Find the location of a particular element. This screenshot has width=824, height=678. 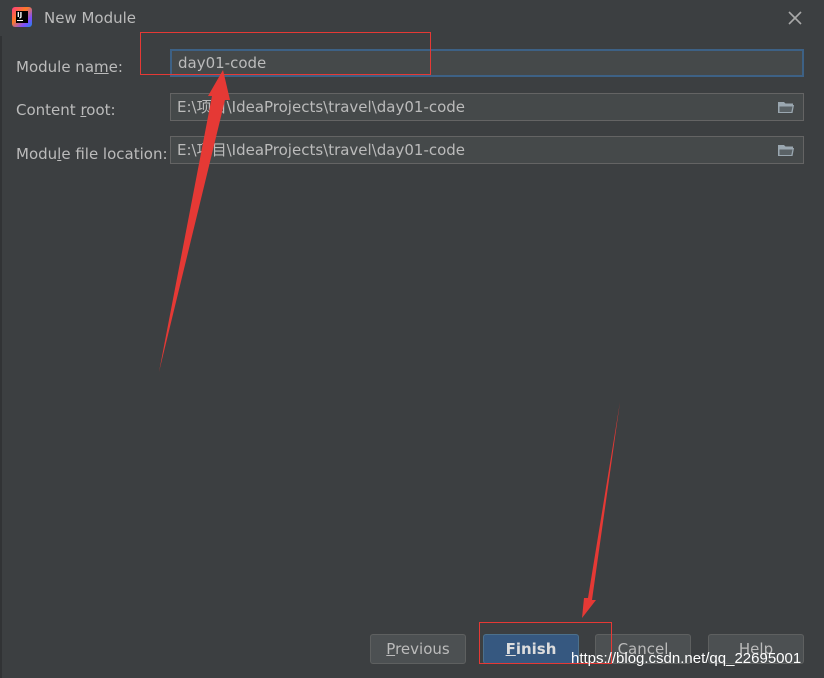

module-file-location-label: Module file location: is located at coordinates (92, 154).